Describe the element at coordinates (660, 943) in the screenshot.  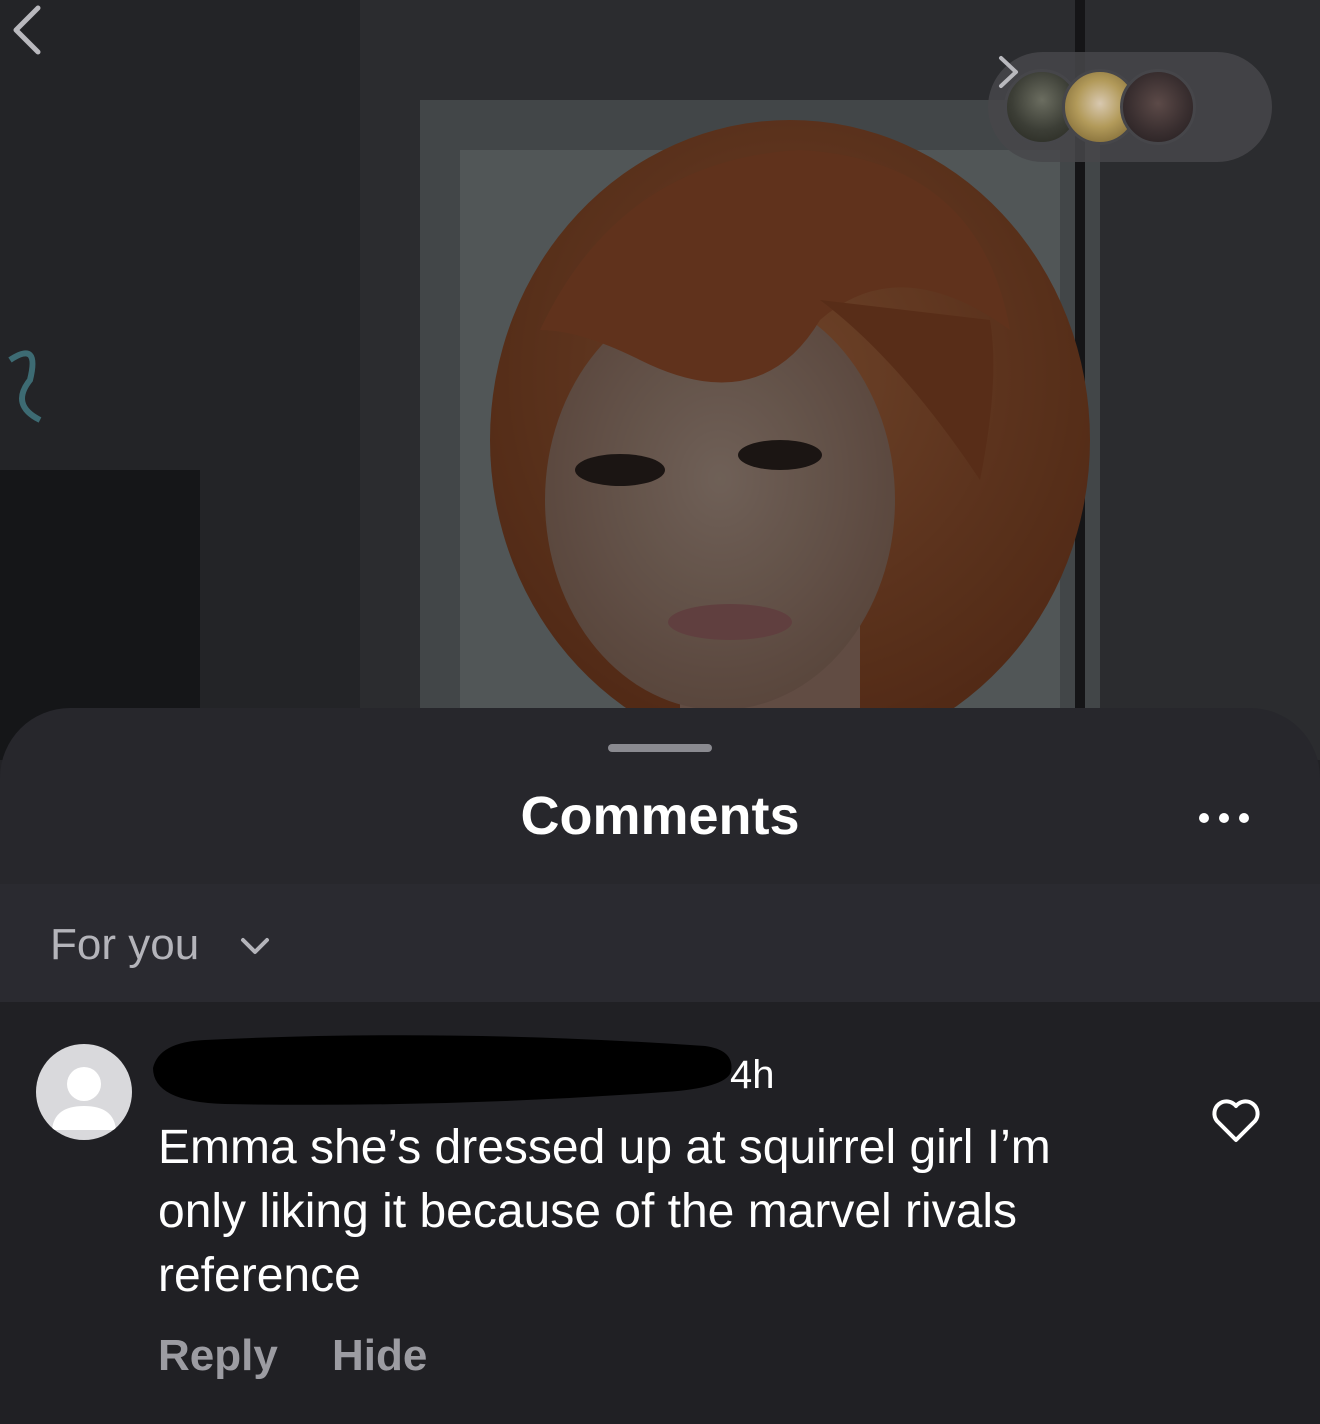
I see `comment-sort-filter: For you` at that location.